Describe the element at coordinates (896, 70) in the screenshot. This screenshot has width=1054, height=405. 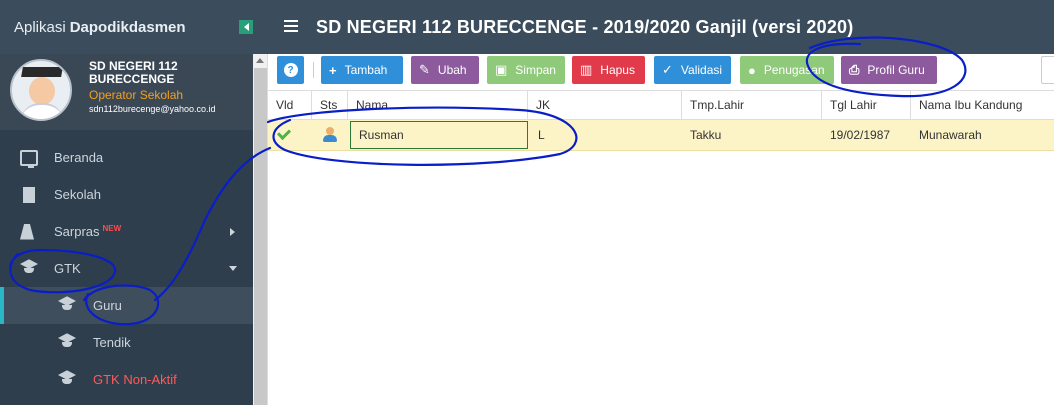
I see `profile-label: Profil Guru` at that location.